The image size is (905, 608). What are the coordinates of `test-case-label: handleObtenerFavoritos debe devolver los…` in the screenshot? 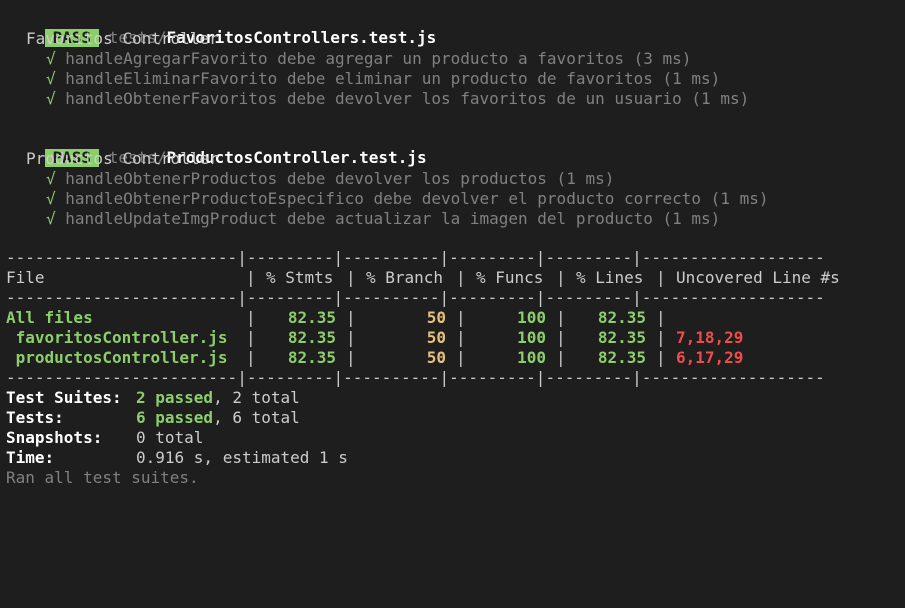 It's located at (407, 98).